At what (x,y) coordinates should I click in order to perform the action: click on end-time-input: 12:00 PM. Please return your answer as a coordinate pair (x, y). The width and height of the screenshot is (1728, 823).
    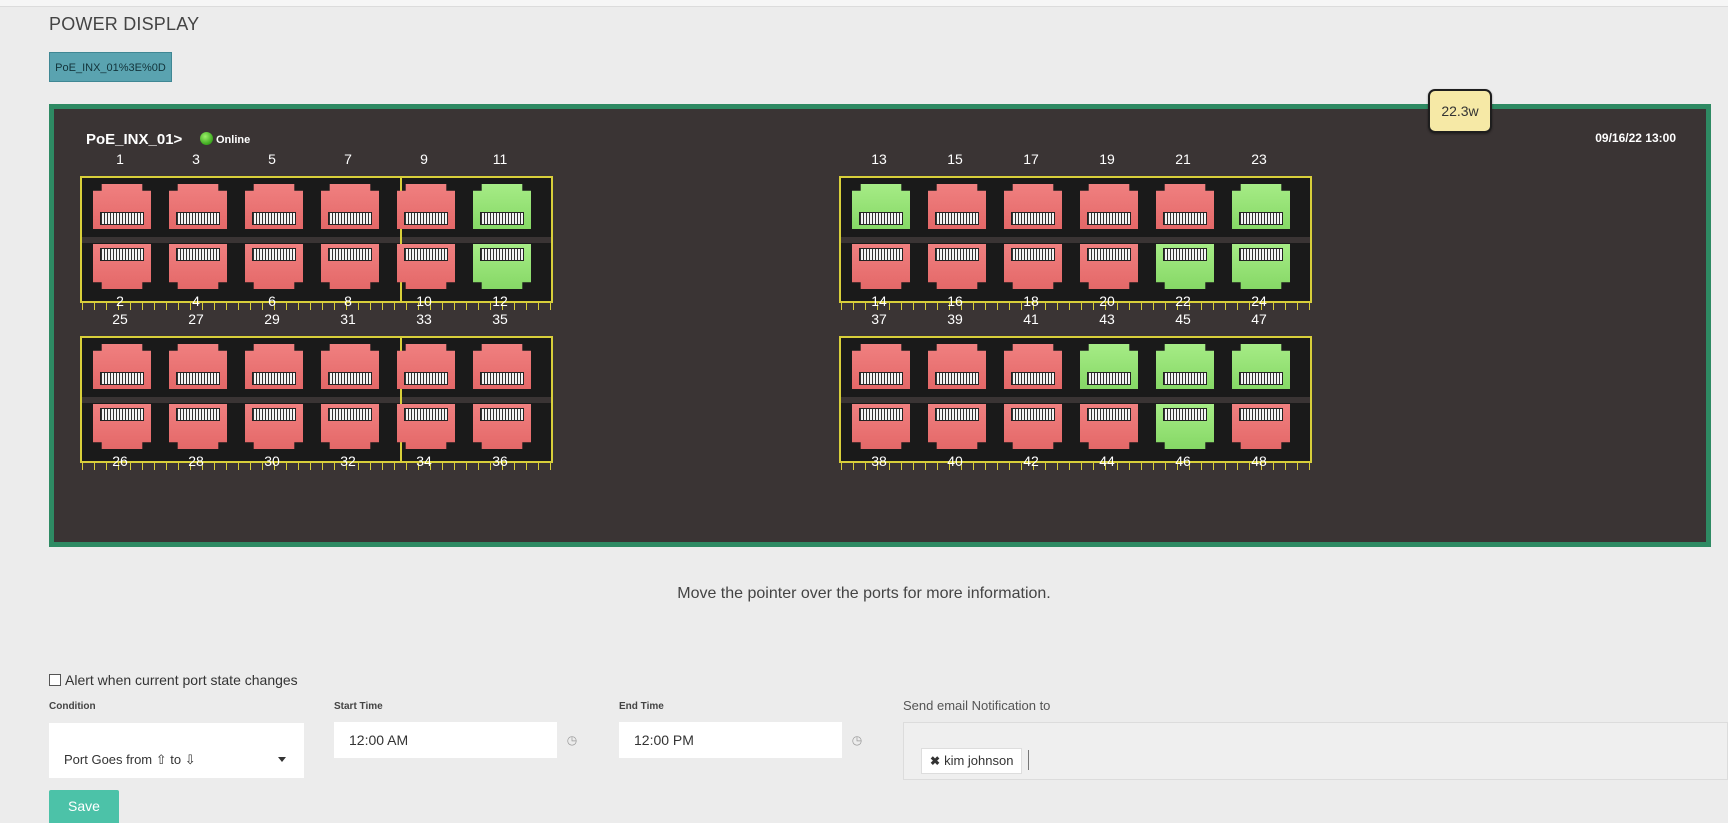
    Looking at the image, I should click on (730, 740).